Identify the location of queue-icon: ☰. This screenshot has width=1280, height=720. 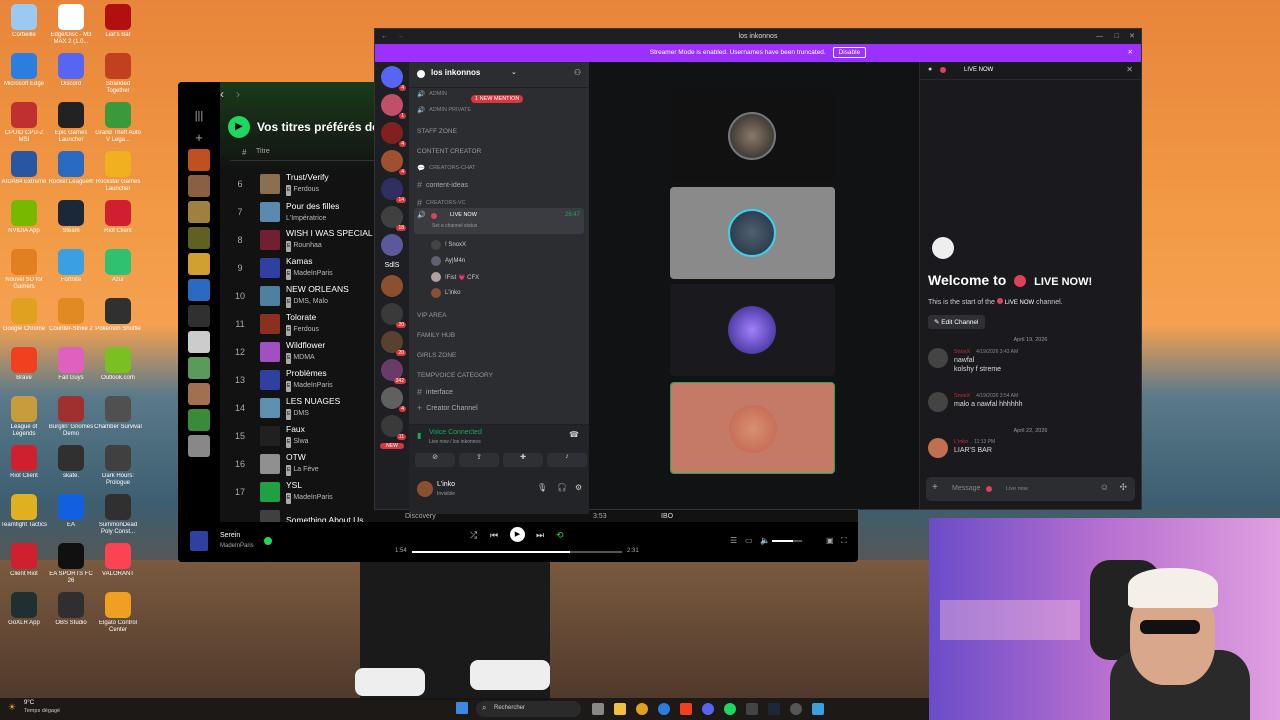
(733, 540).